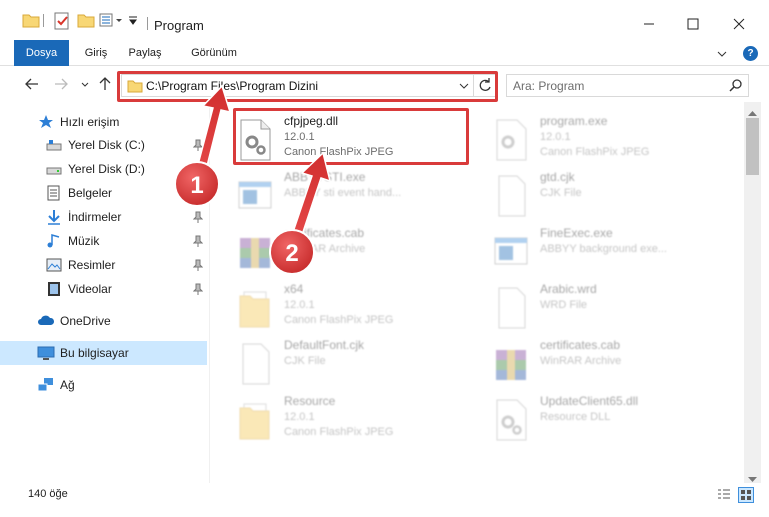 The image size is (769, 517). I want to click on sidebar-item-label: Yerel Disk (C:), so click(106, 145).